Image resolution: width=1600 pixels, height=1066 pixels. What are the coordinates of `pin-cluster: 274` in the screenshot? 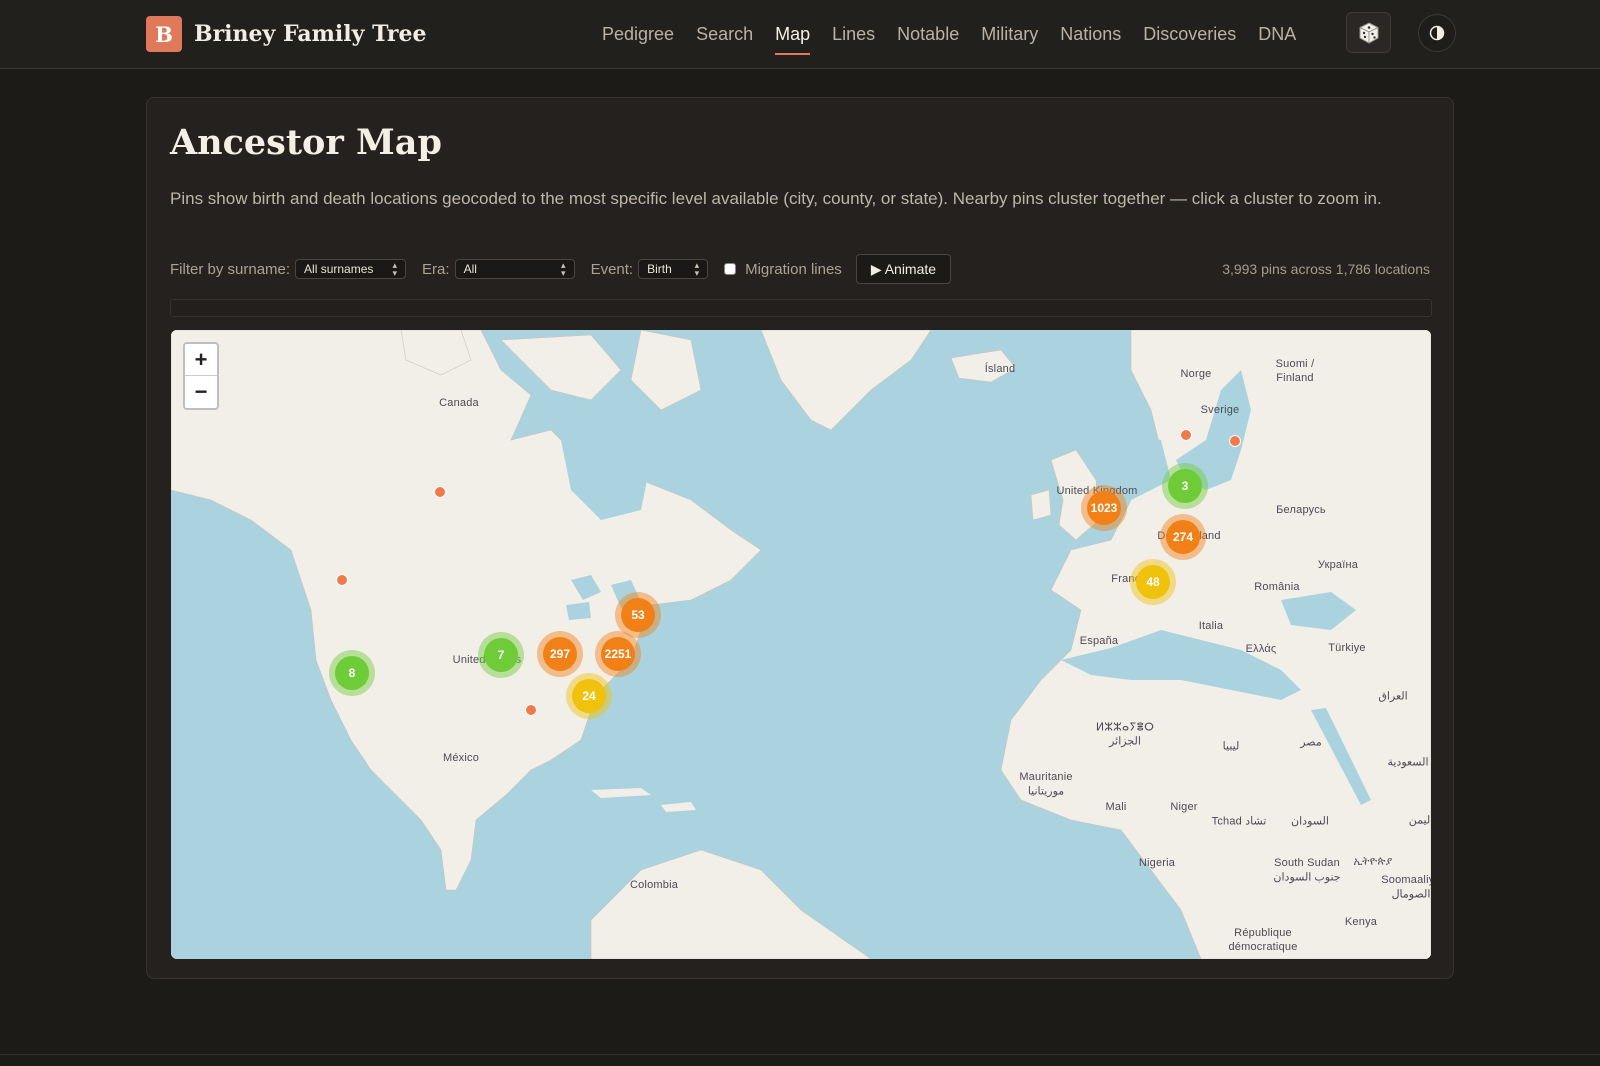 It's located at (1183, 537).